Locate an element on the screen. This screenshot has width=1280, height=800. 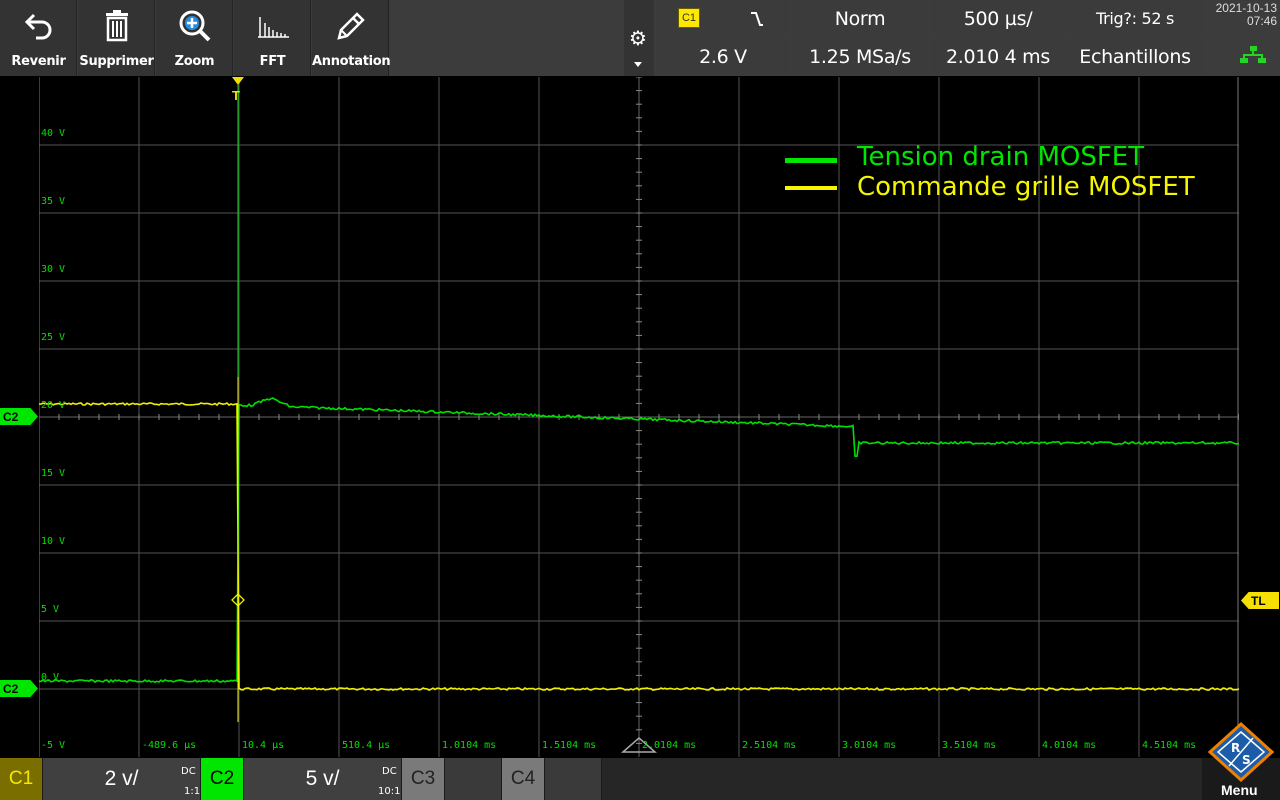
x-label-8: 3.5104 ms is located at coordinates (969, 745).